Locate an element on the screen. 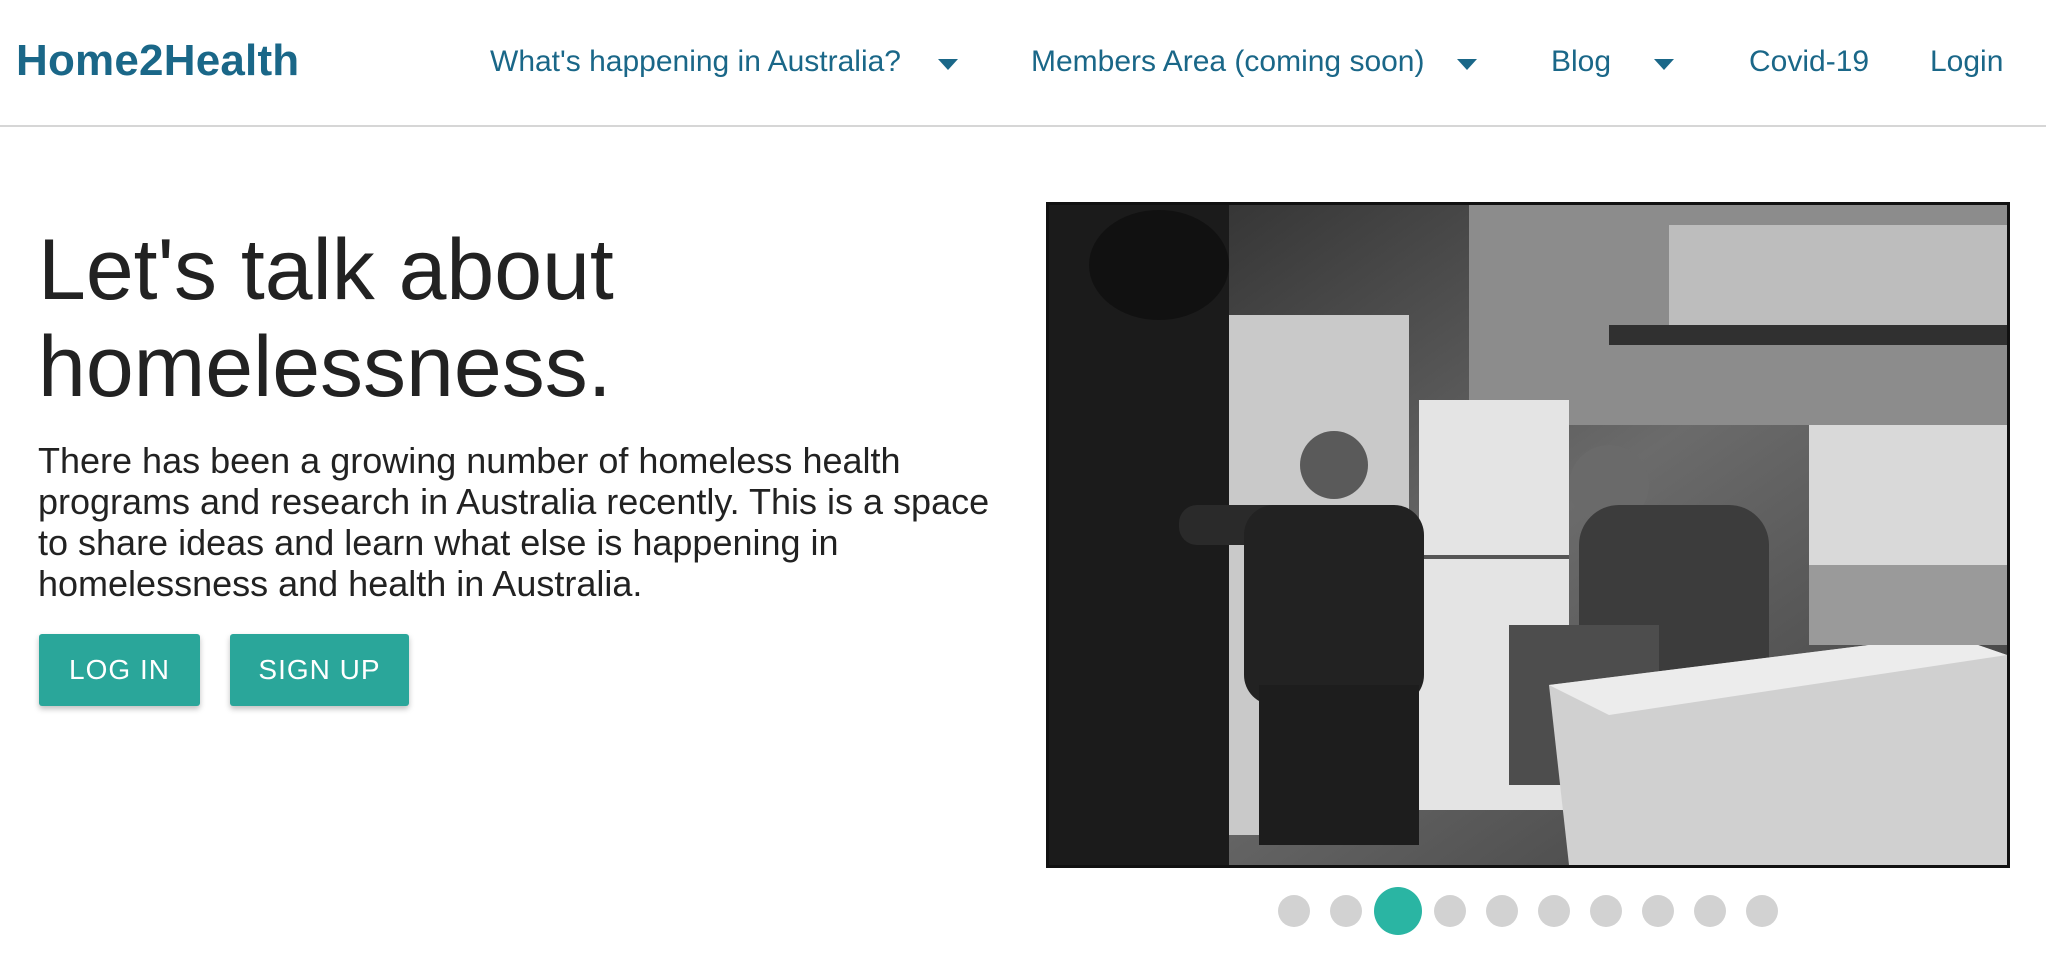 The height and width of the screenshot is (962, 2046). nav-covid-19: Covid-19 is located at coordinates (1809, 62).